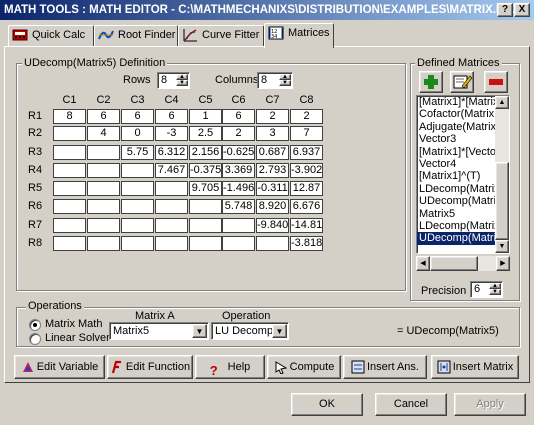 The width and height of the screenshot is (534, 425). What do you see at coordinates (173, 80) in the screenshot?
I see `rows-spinner: 8 ▲ ▼` at bounding box center [173, 80].